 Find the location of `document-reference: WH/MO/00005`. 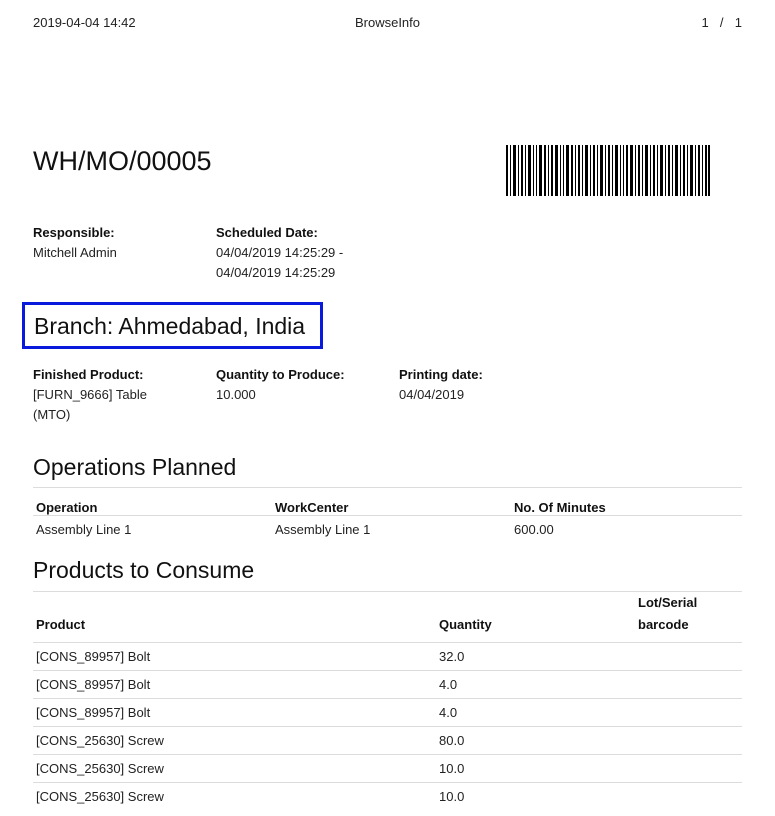

document-reference: WH/MO/00005 is located at coordinates (122, 161).